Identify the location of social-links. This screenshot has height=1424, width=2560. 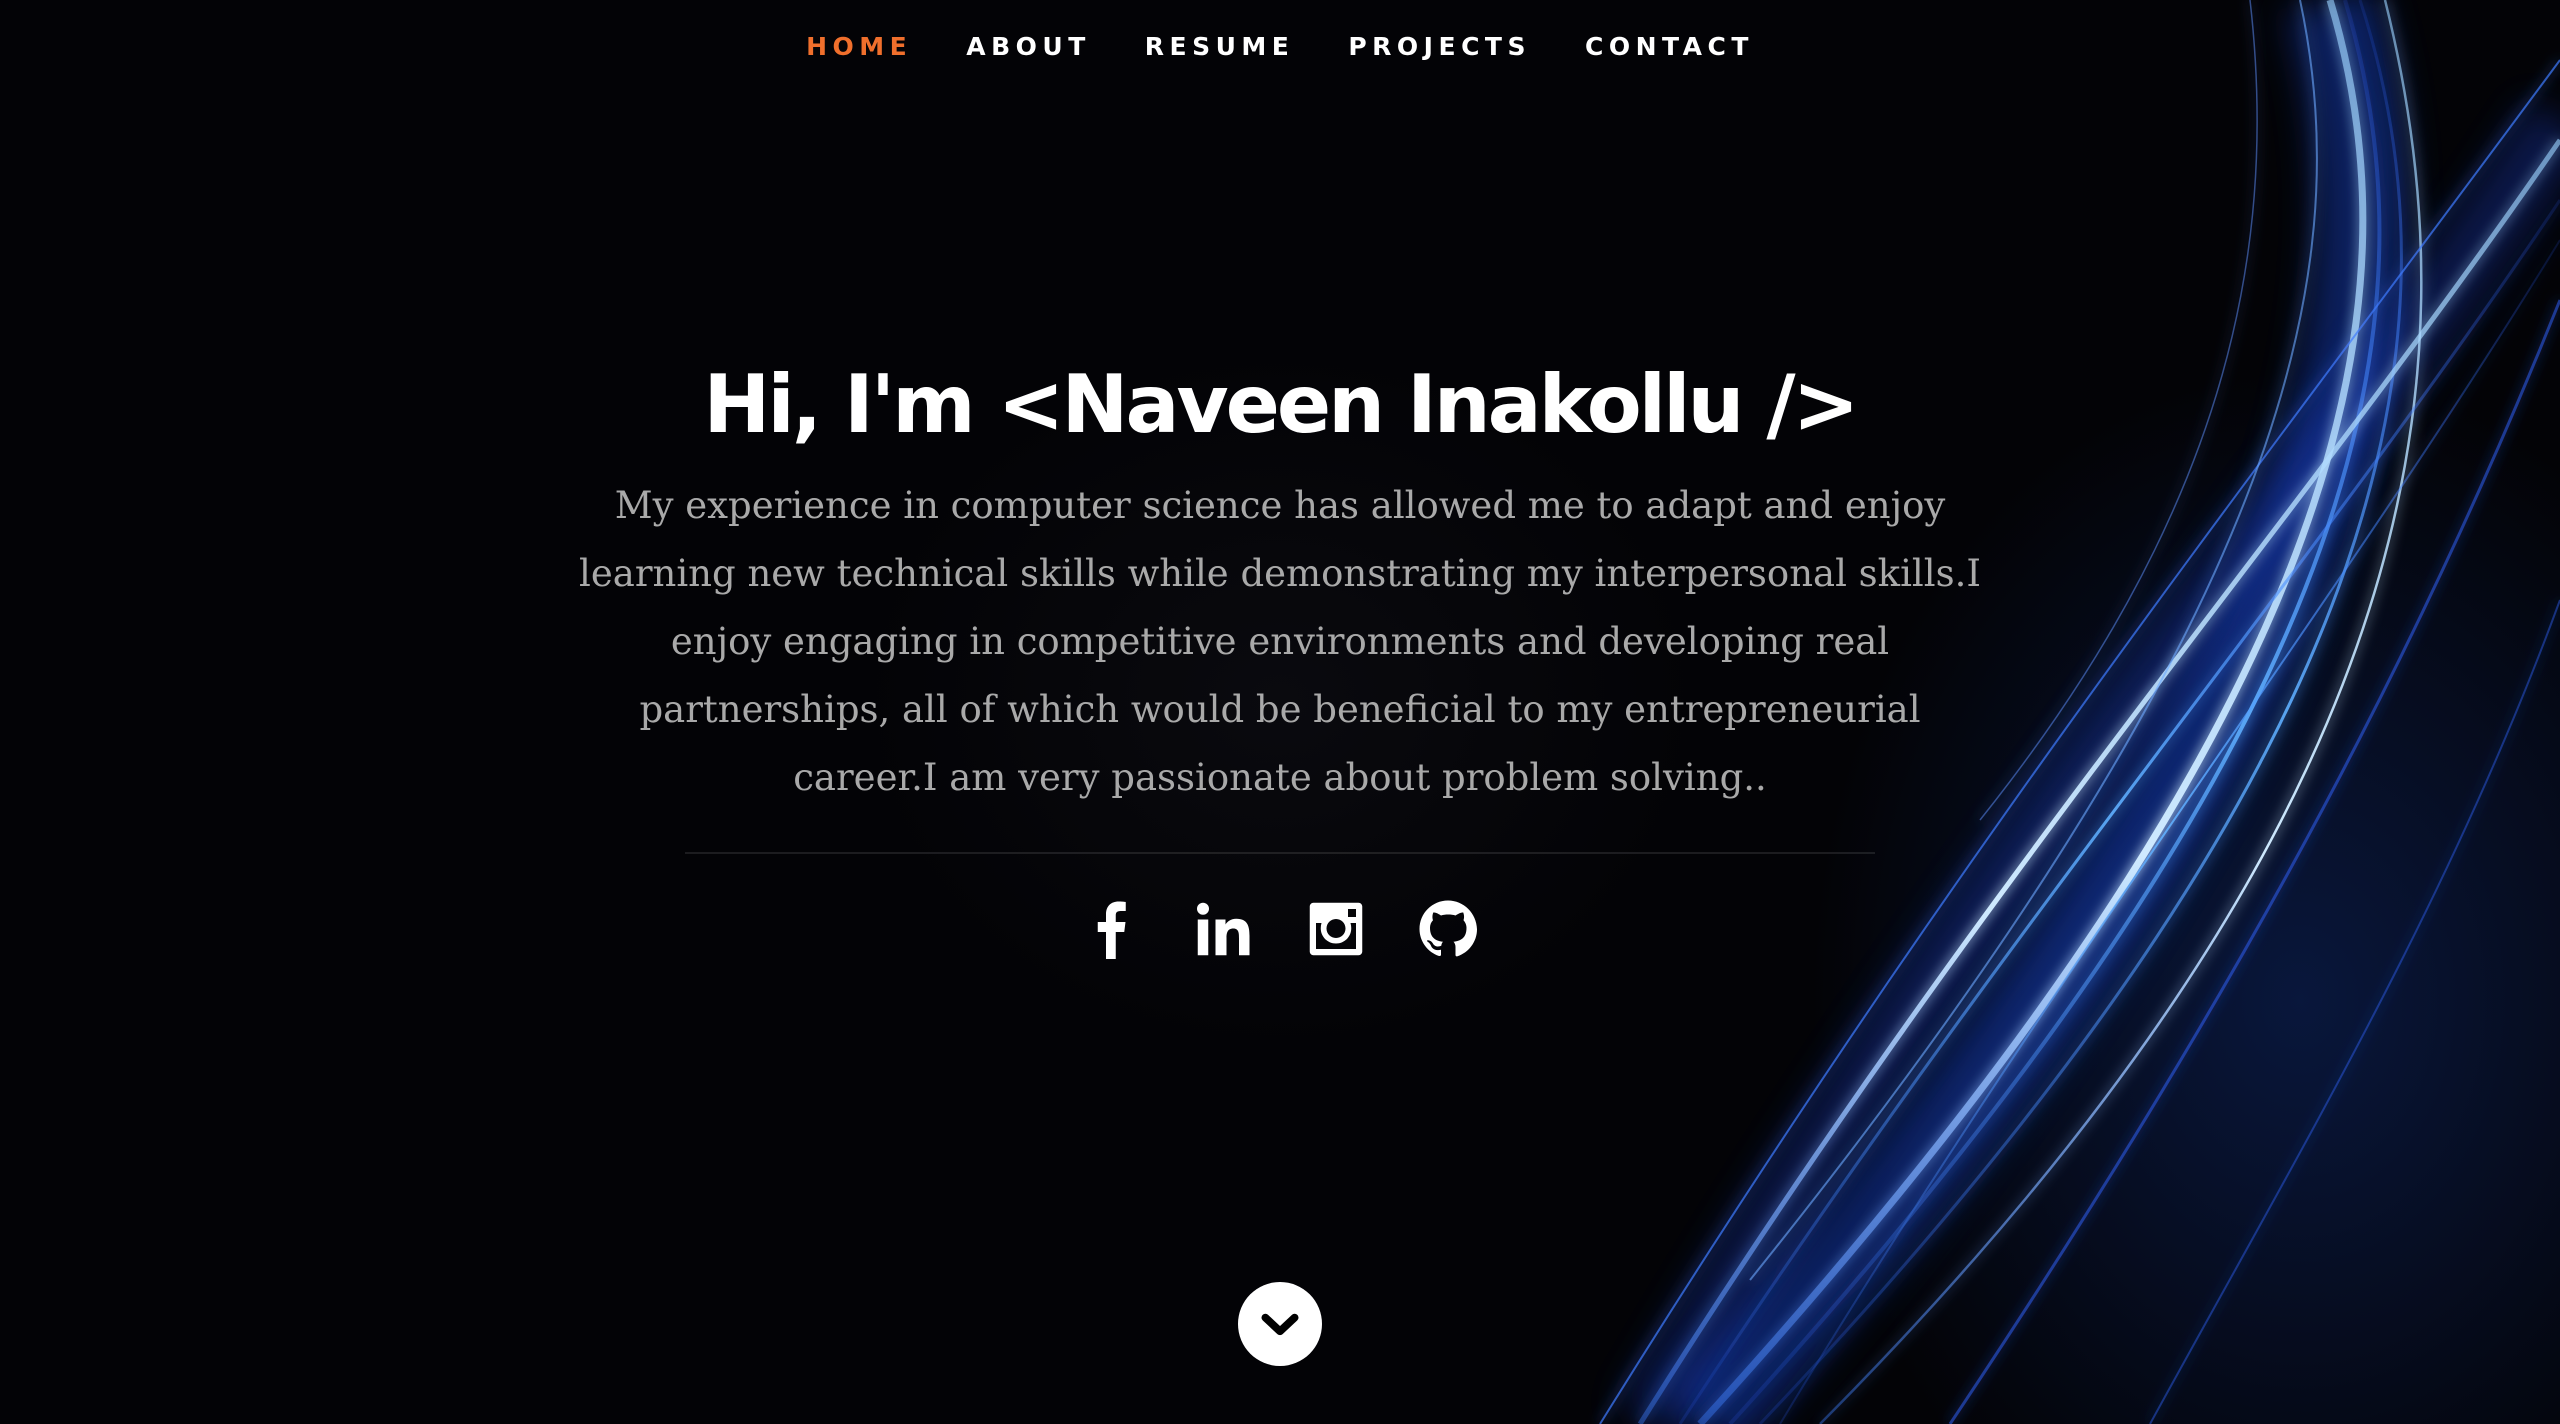
(1280, 929).